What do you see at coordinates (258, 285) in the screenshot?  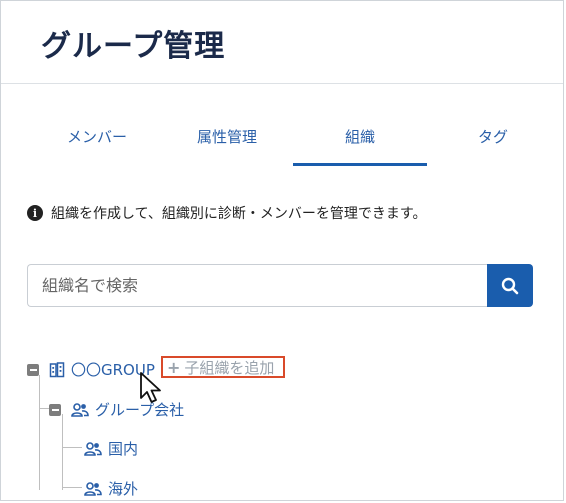 I see `search-input` at bounding box center [258, 285].